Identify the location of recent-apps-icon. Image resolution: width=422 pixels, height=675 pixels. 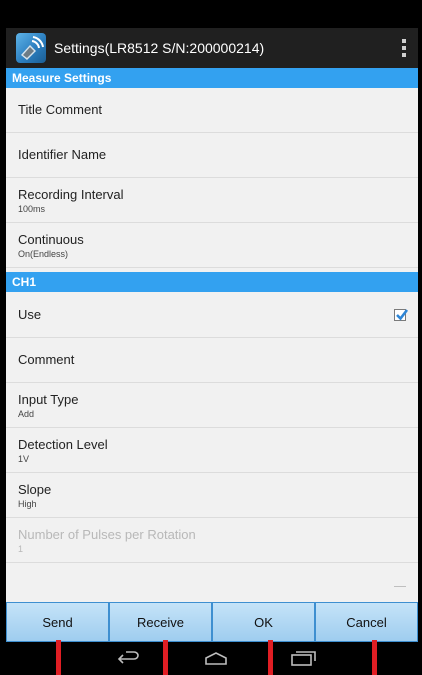
(303, 658).